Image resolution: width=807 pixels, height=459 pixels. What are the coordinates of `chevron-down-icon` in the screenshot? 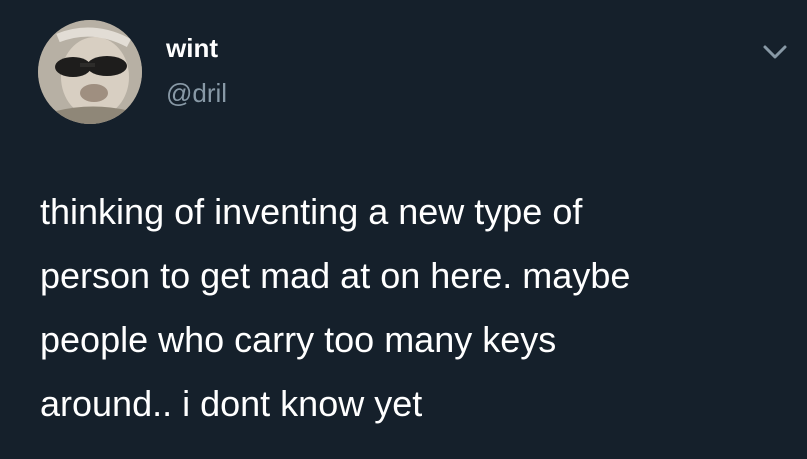 It's located at (775, 52).